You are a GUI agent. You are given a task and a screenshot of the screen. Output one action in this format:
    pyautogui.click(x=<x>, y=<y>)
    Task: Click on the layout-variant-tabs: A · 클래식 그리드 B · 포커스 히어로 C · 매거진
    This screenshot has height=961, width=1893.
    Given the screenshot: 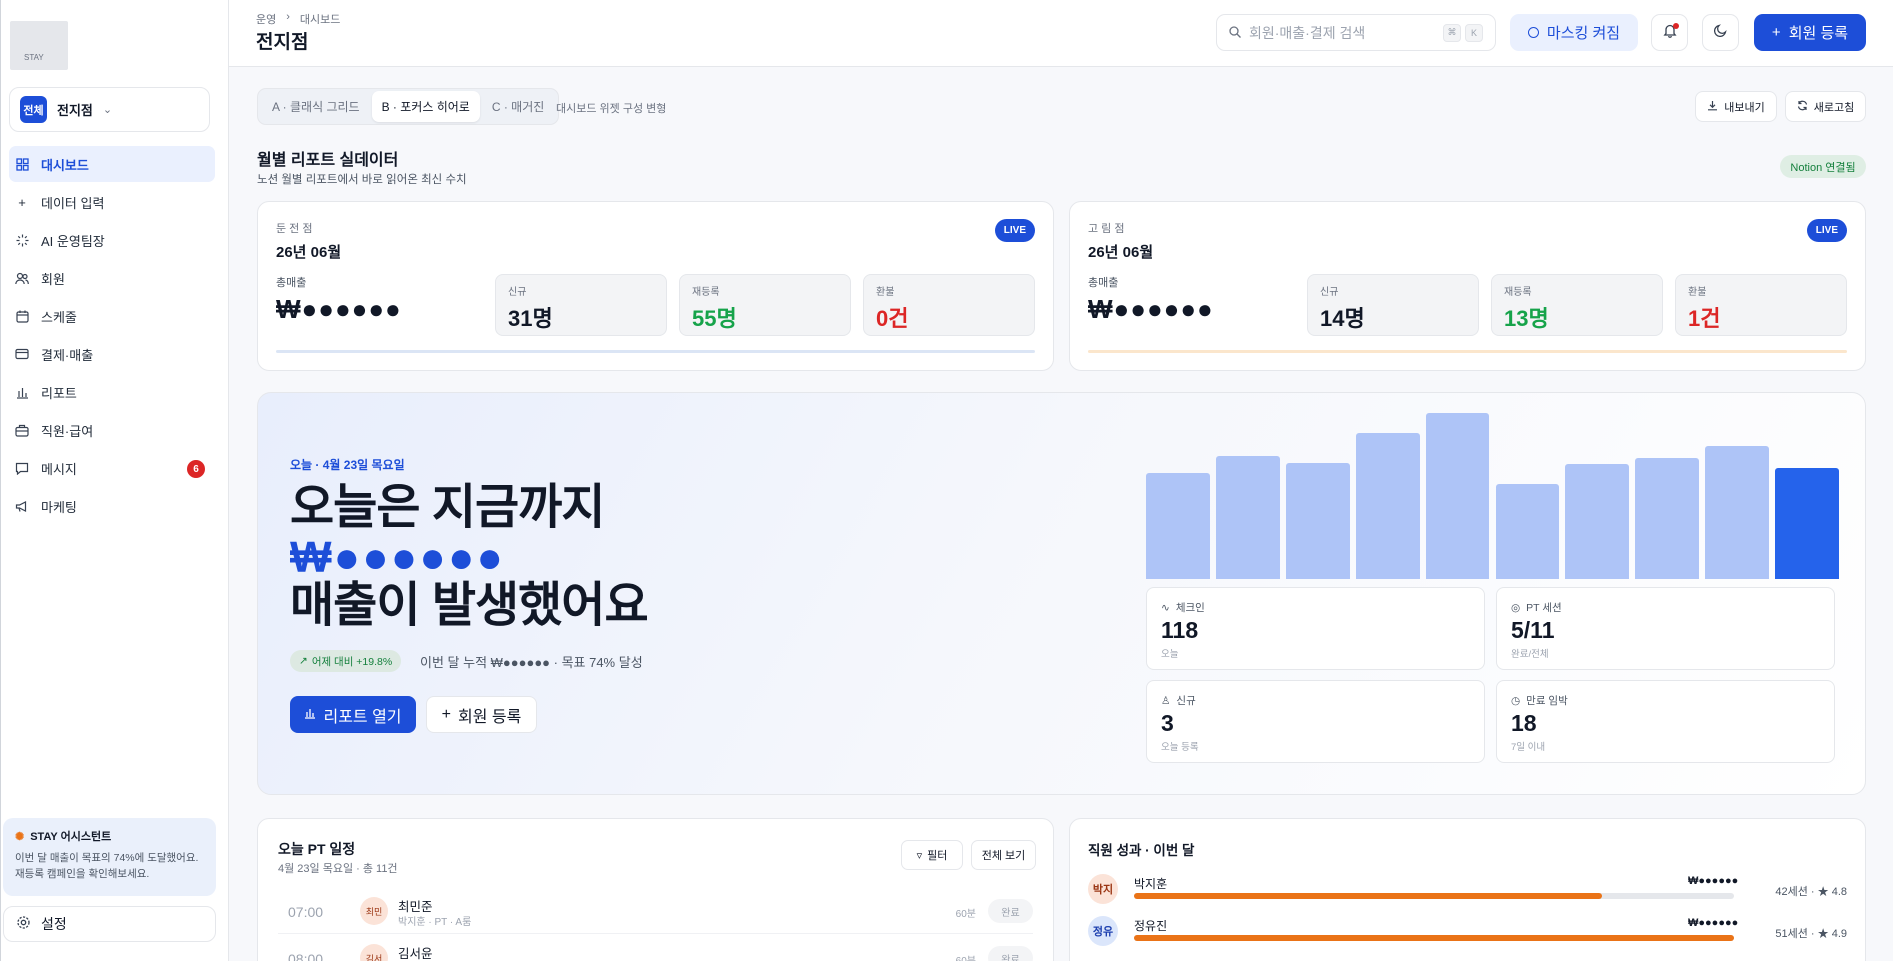 What is the action you would take?
    pyautogui.click(x=408, y=106)
    